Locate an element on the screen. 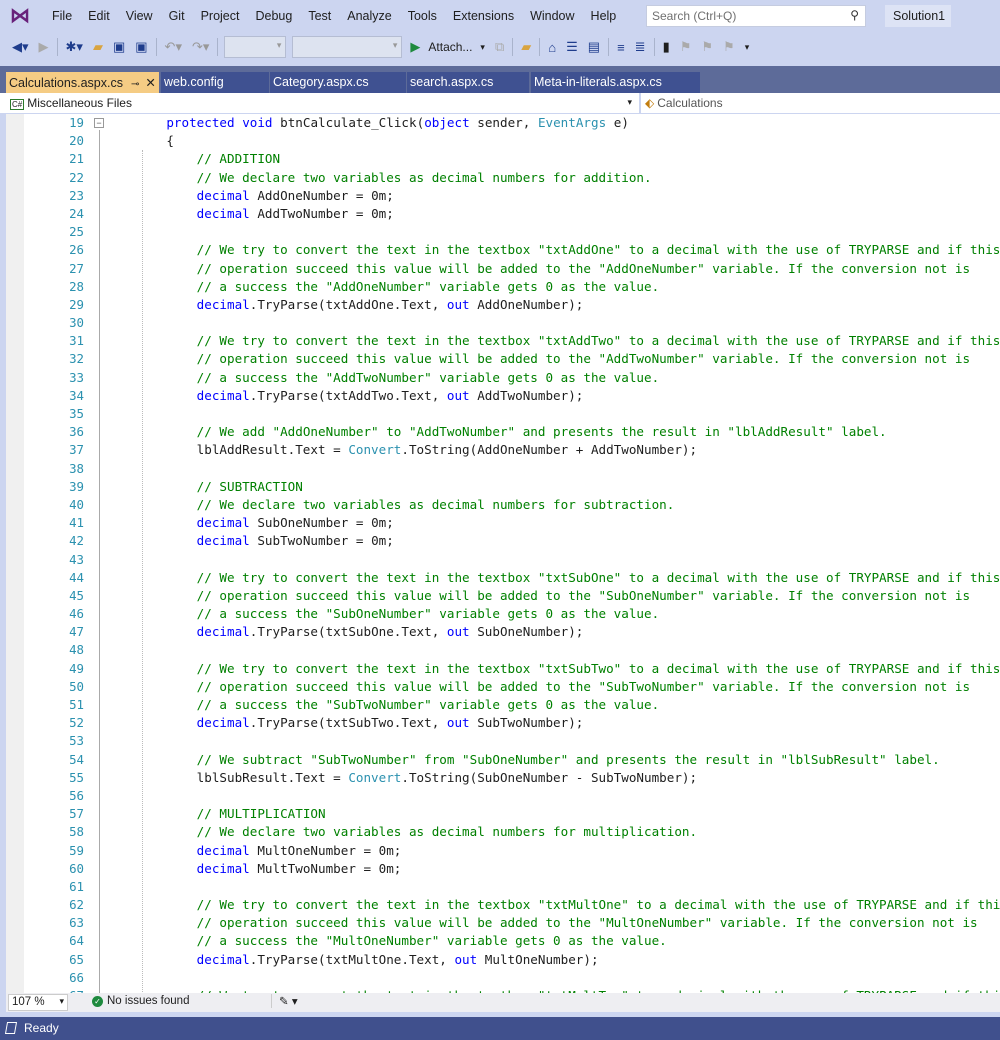 The width and height of the screenshot is (1000, 1040). start-icon: ▶ is located at coordinates (415, 47).